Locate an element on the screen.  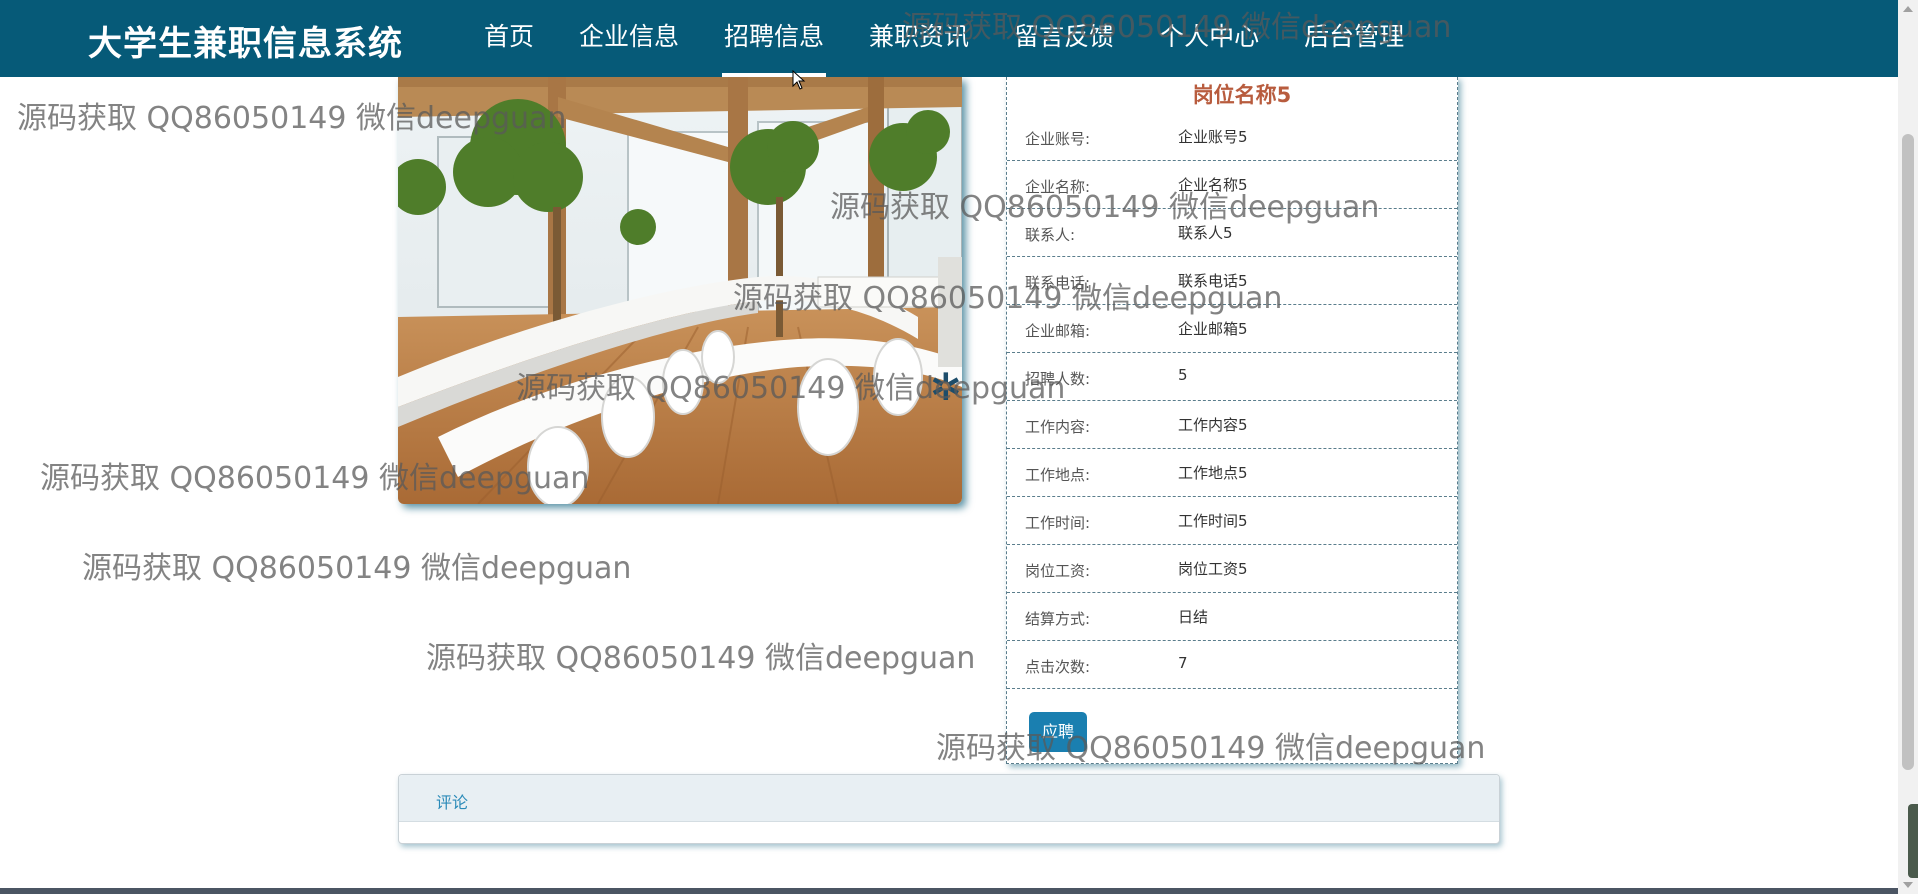
bottom-edge-bar is located at coordinates (949, 891).